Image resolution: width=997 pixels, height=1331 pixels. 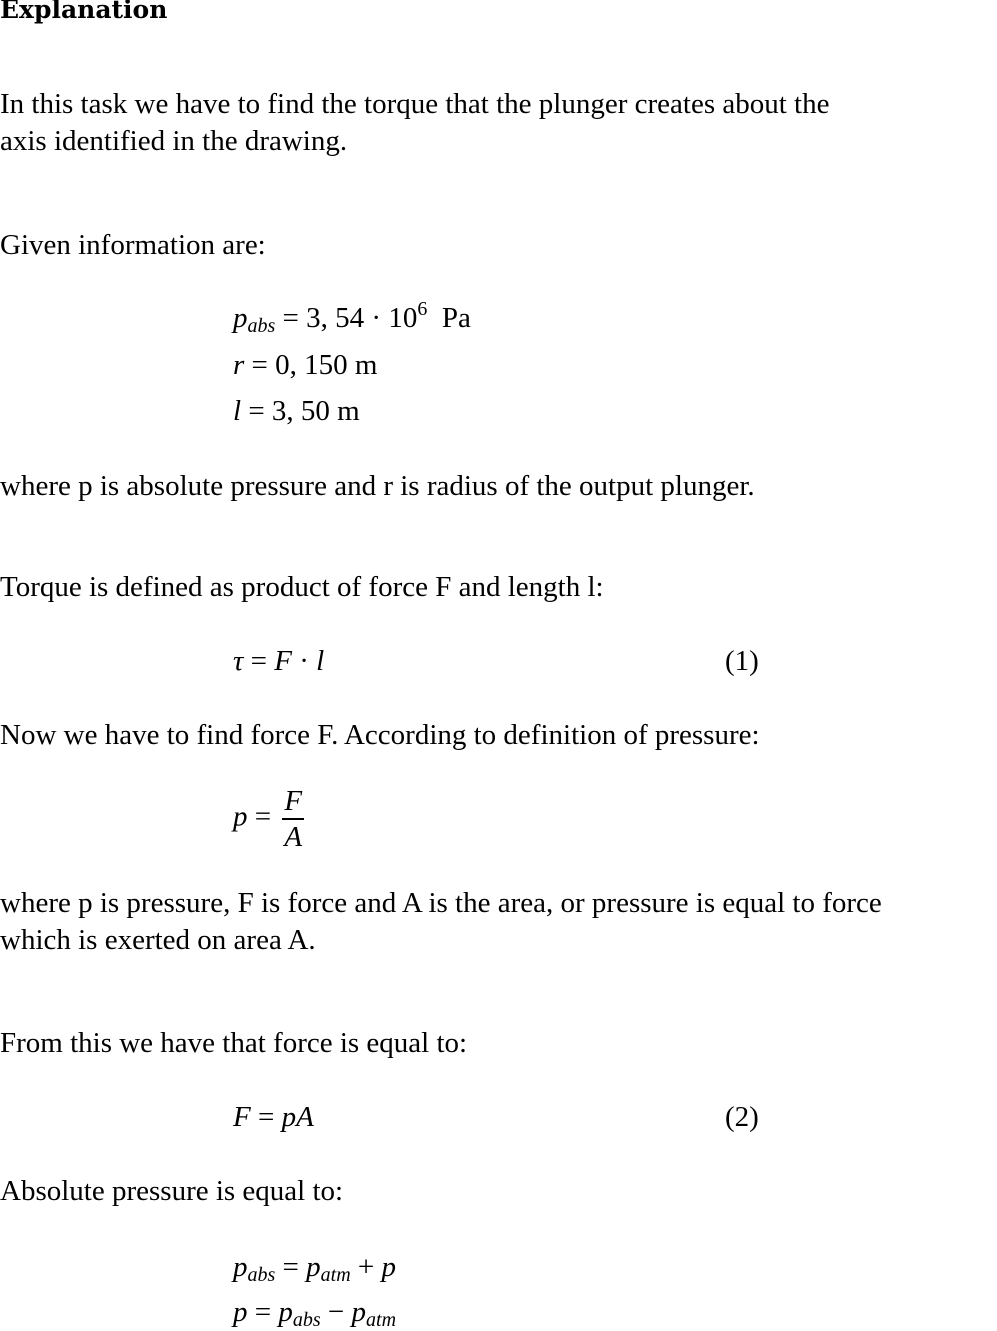 What do you see at coordinates (348, 411) in the screenshot?
I see `l-unit: m` at bounding box center [348, 411].